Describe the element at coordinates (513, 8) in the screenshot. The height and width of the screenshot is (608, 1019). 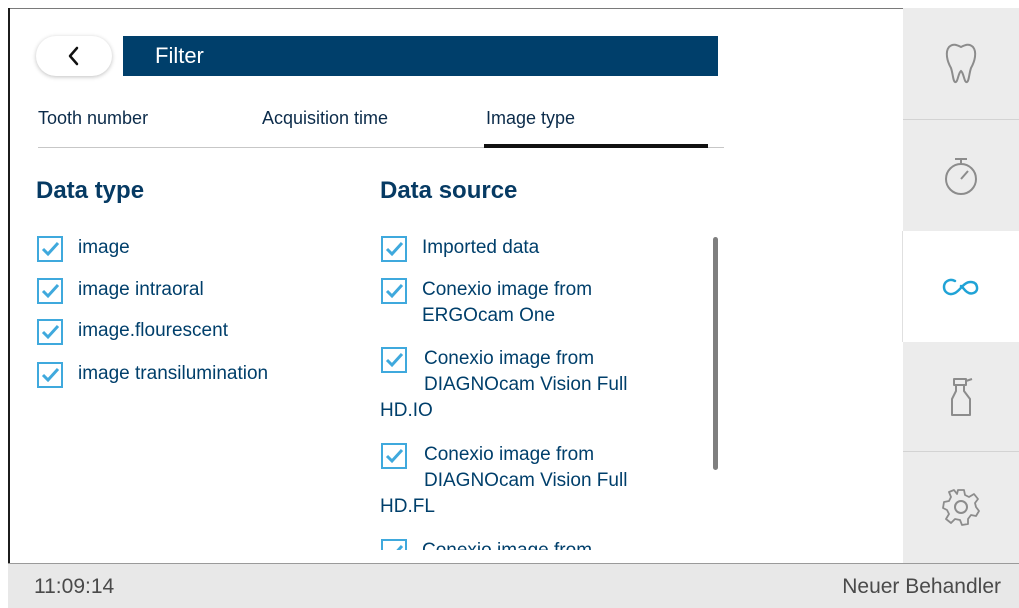
I see `window-top-border` at that location.